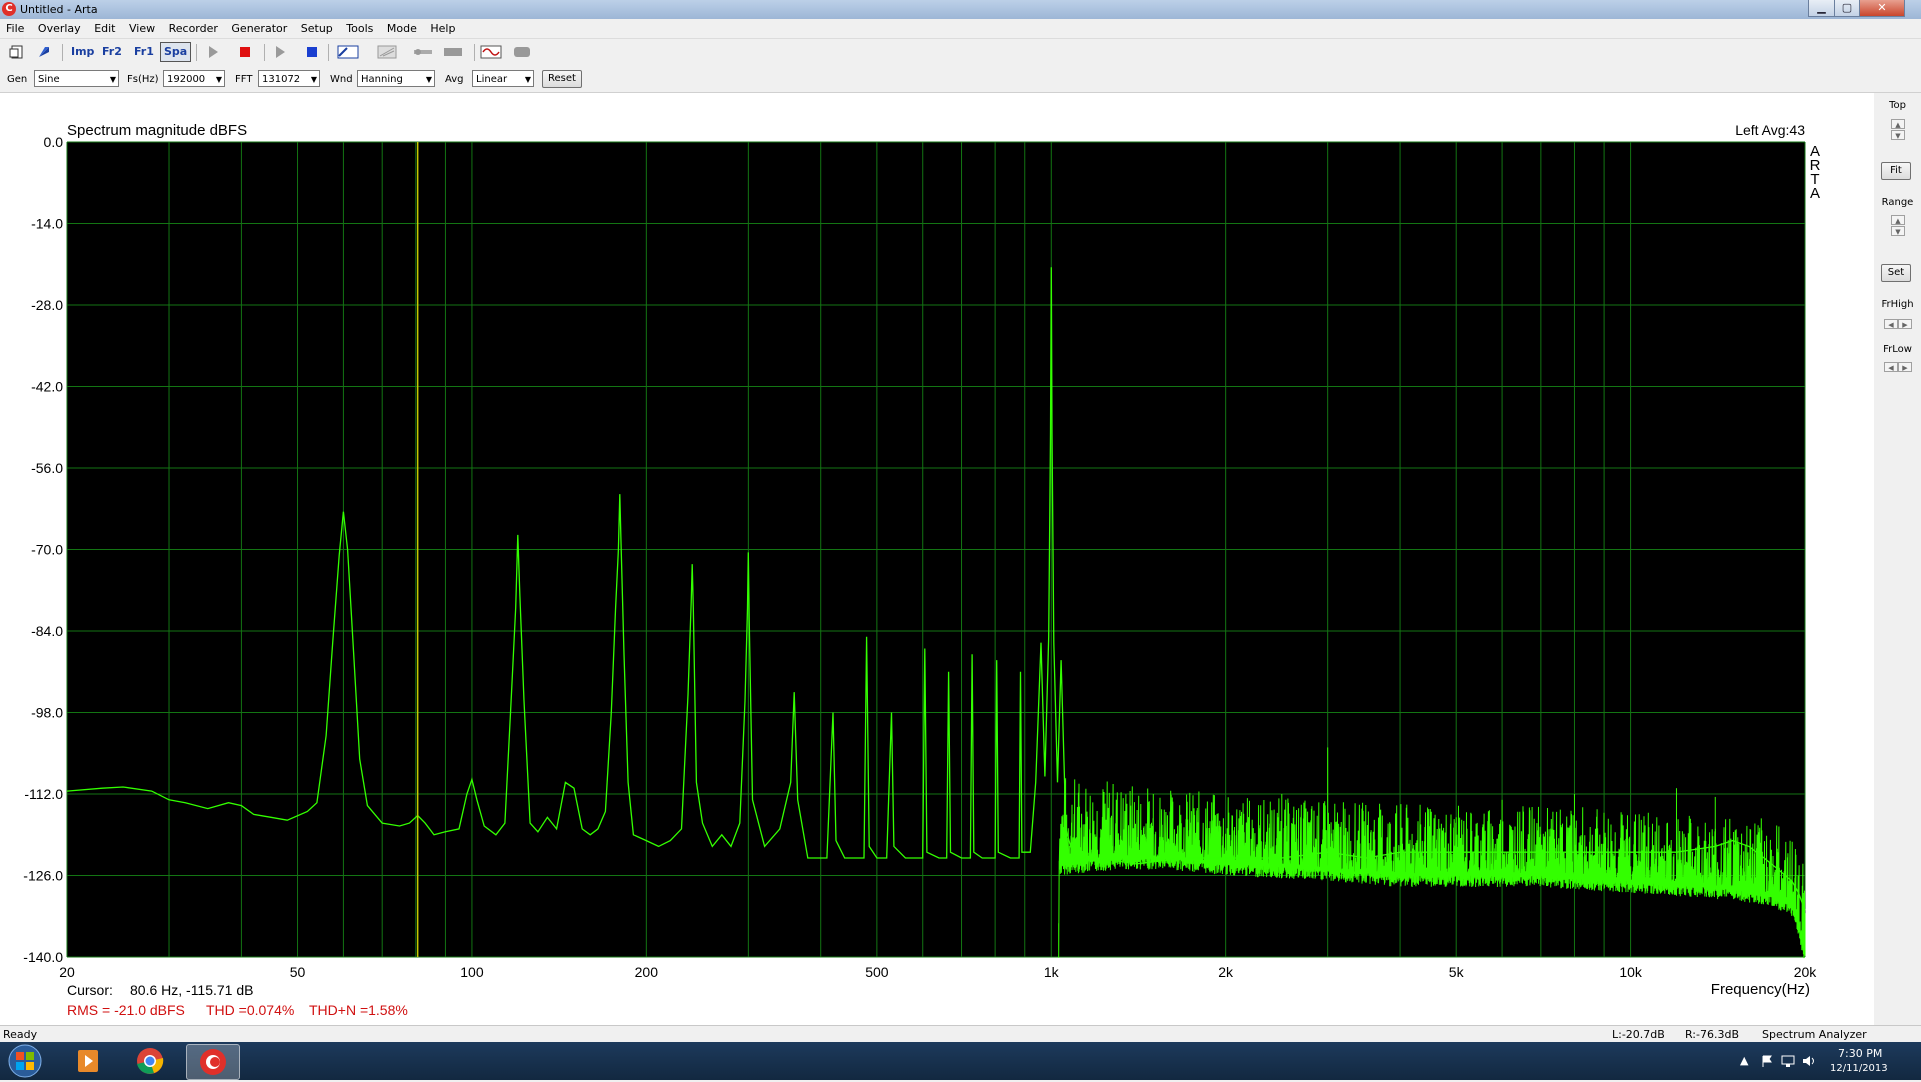  Describe the element at coordinates (59, 9) in the screenshot. I see `window-title: Untitled - Arta` at that location.